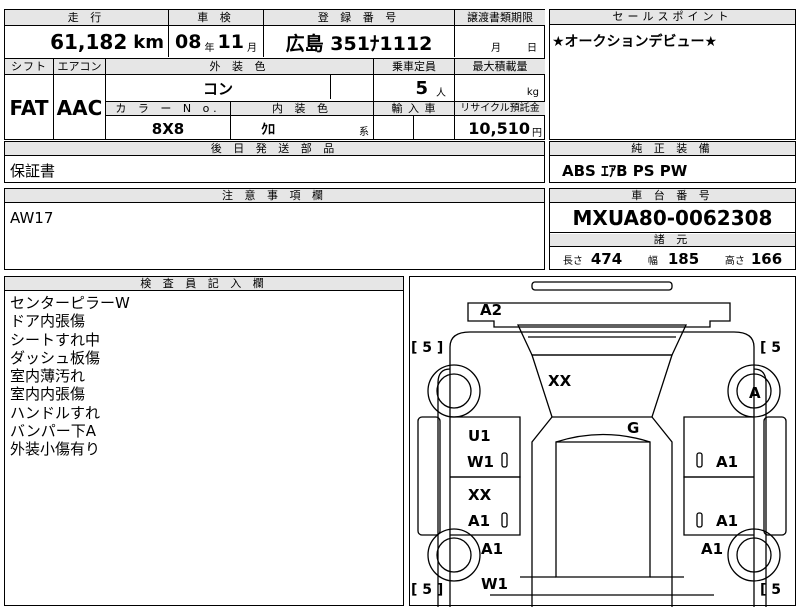 Image resolution: width=800 pixels, height=607 pixels. What do you see at coordinates (672, 74) in the screenshot?
I see `sales-point-panel: セールスポイント ★オークションデビュー★` at bounding box center [672, 74].